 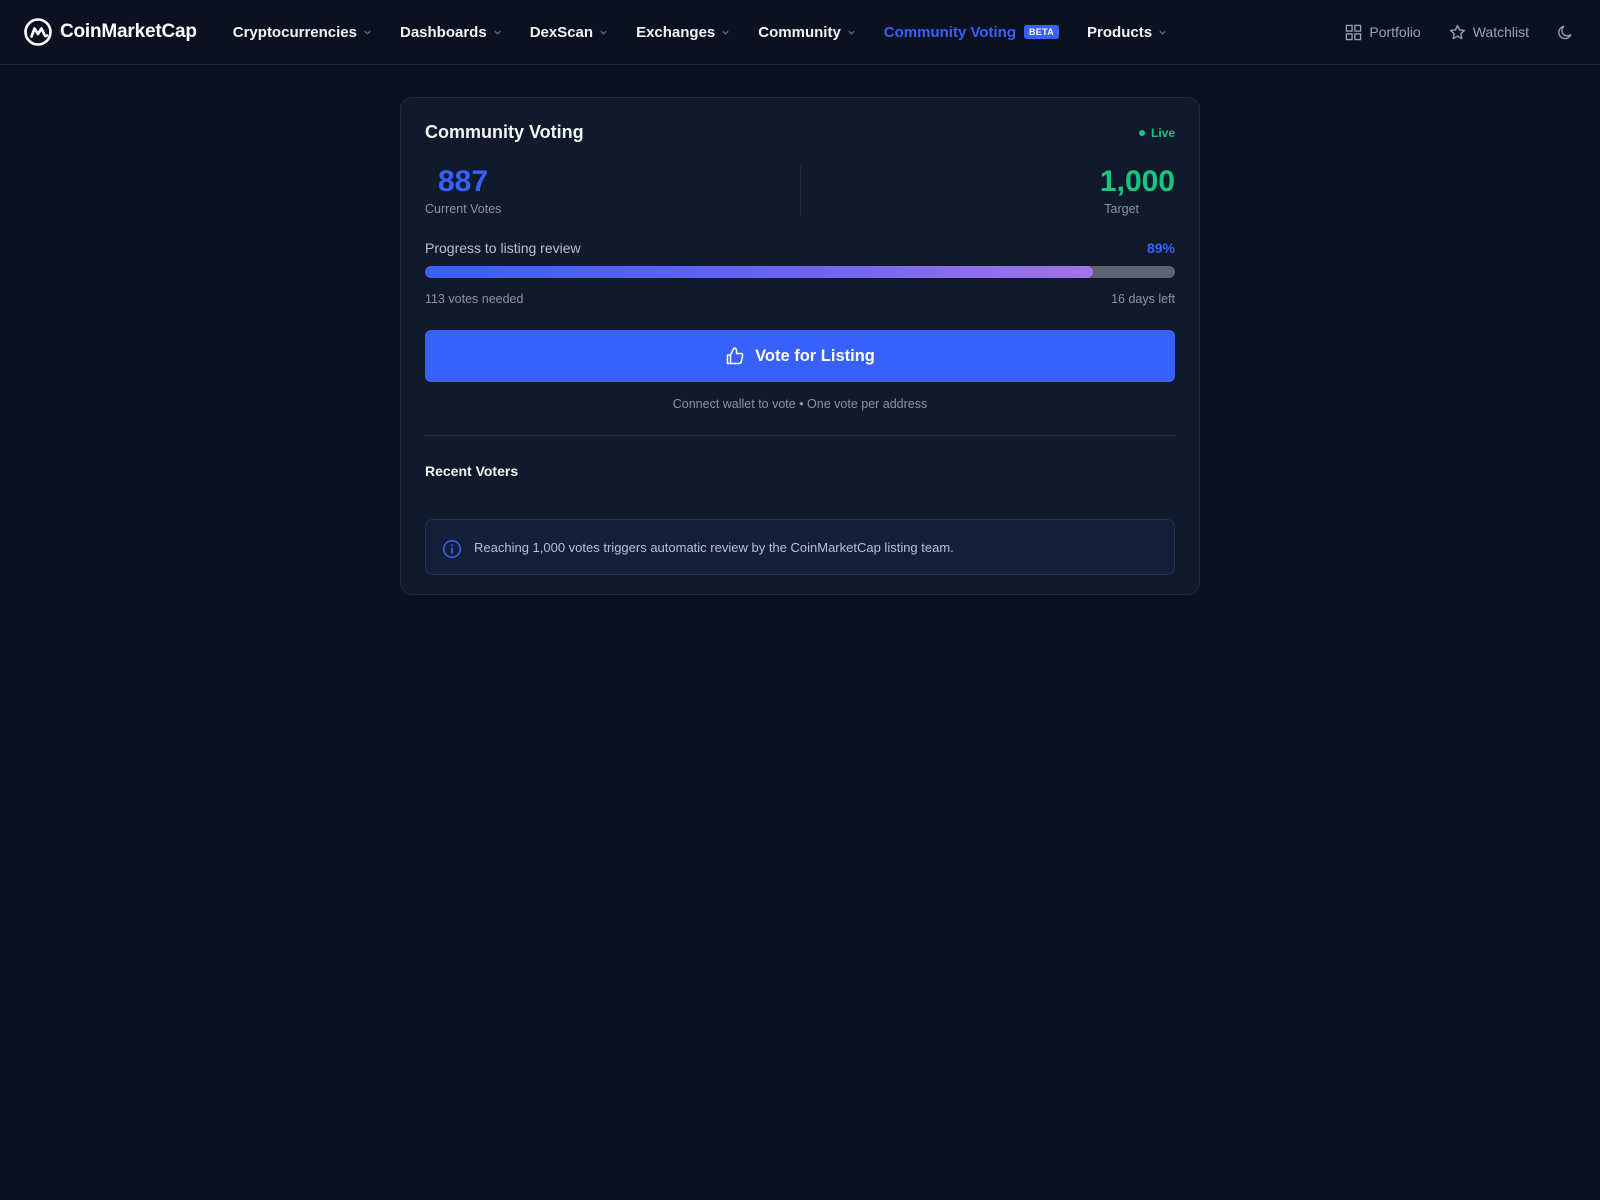 I want to click on portfolio-label: Portfolio, so click(x=1395, y=32).